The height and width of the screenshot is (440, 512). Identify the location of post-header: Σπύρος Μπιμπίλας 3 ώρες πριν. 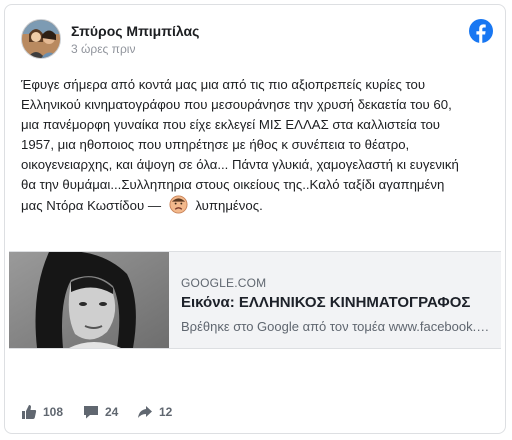
(257, 39).